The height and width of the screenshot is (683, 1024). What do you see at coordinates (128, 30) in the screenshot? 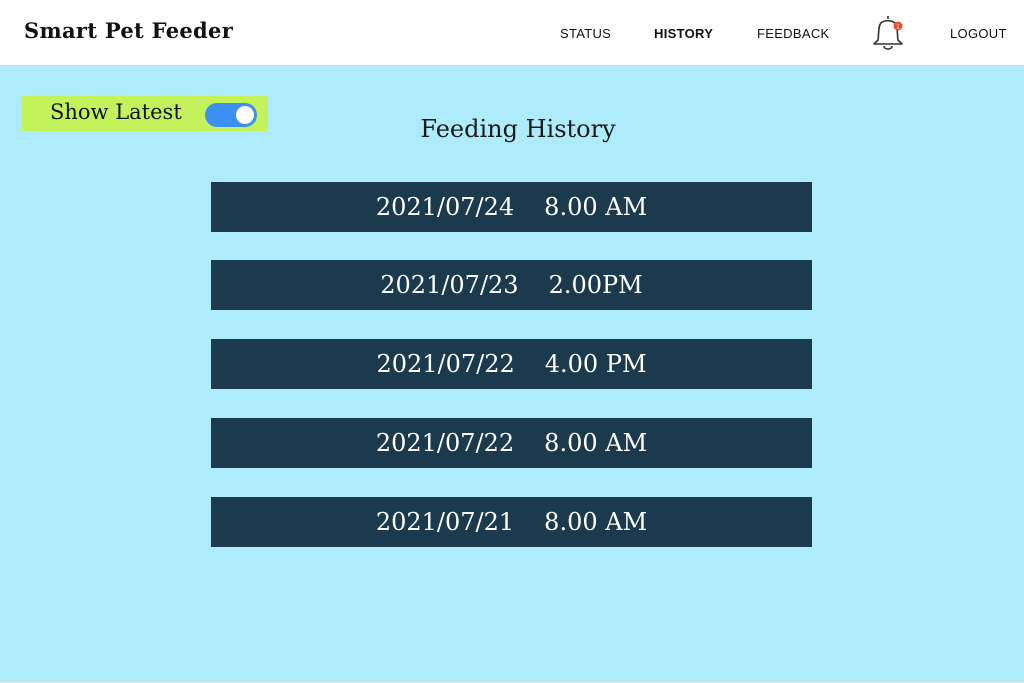
I see `app-brand: Smart Pet Feeder` at bounding box center [128, 30].